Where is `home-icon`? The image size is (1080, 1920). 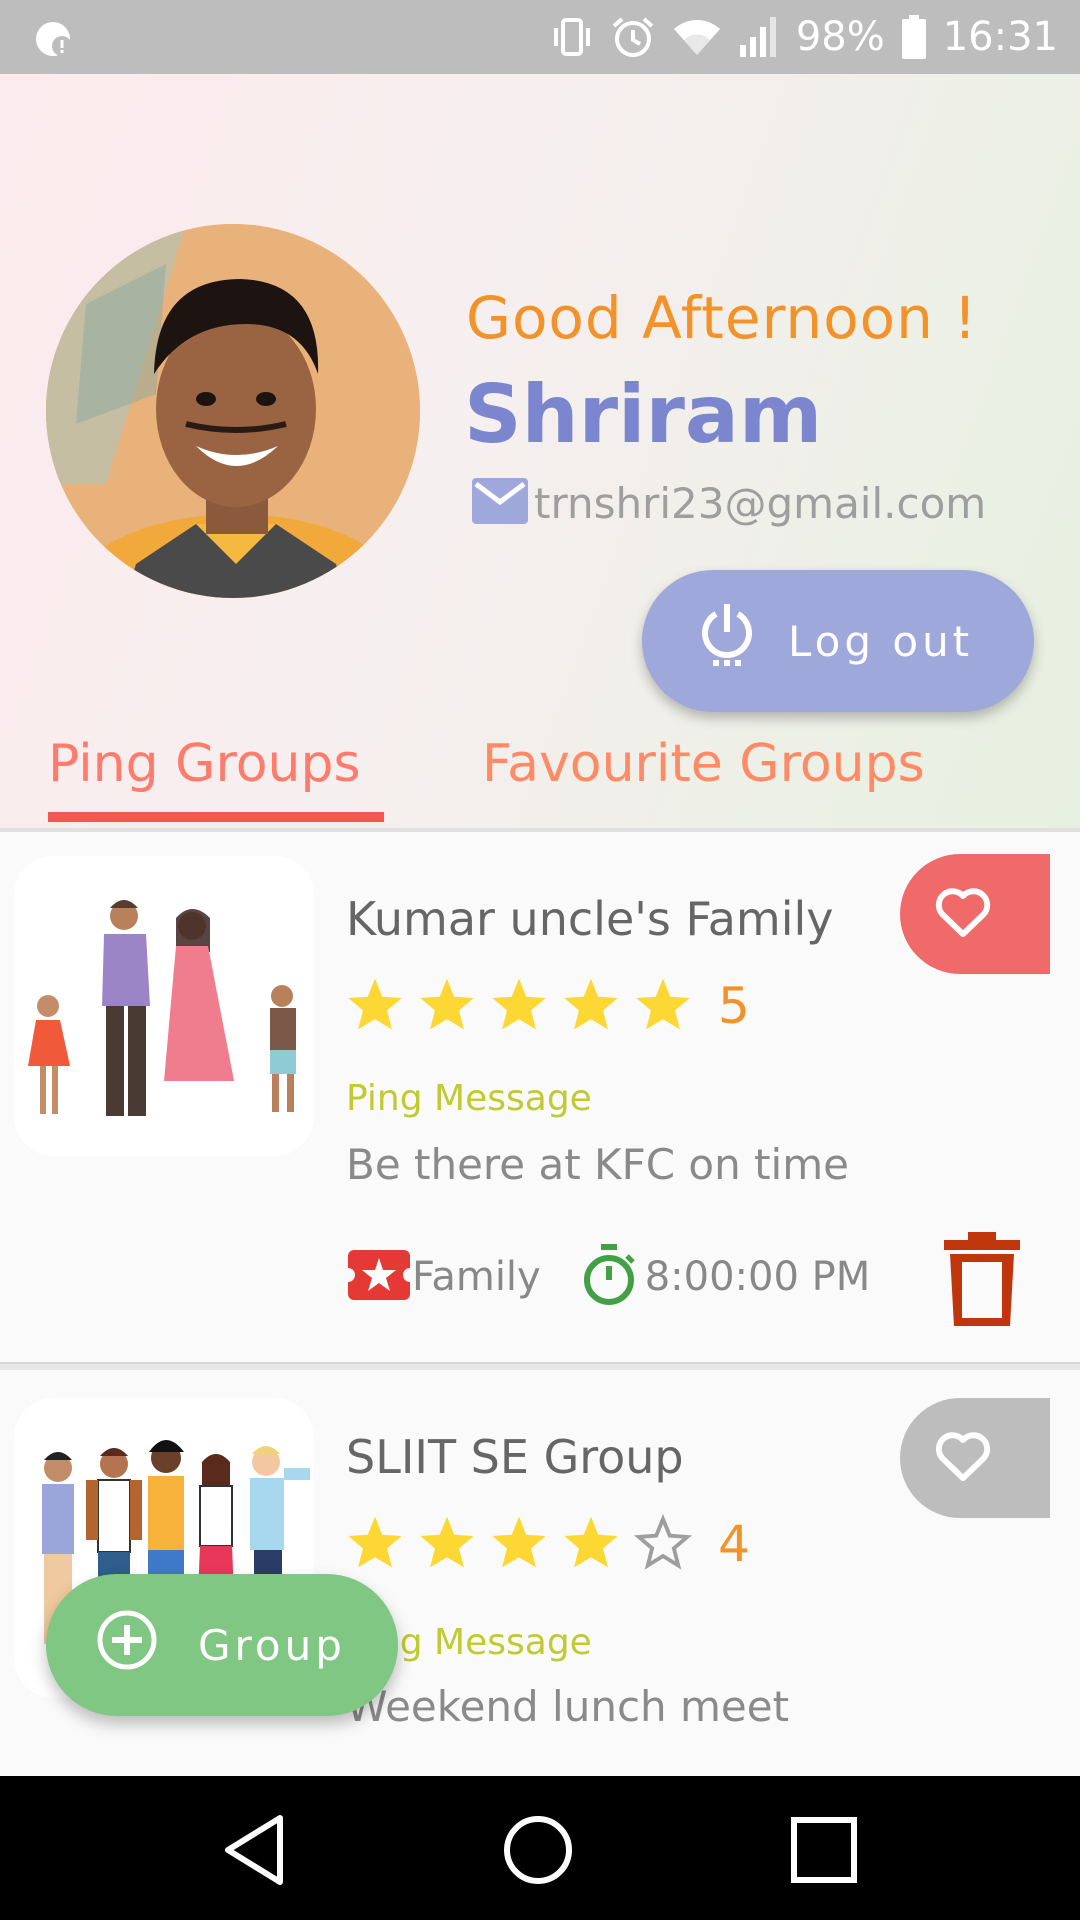 home-icon is located at coordinates (538, 1850).